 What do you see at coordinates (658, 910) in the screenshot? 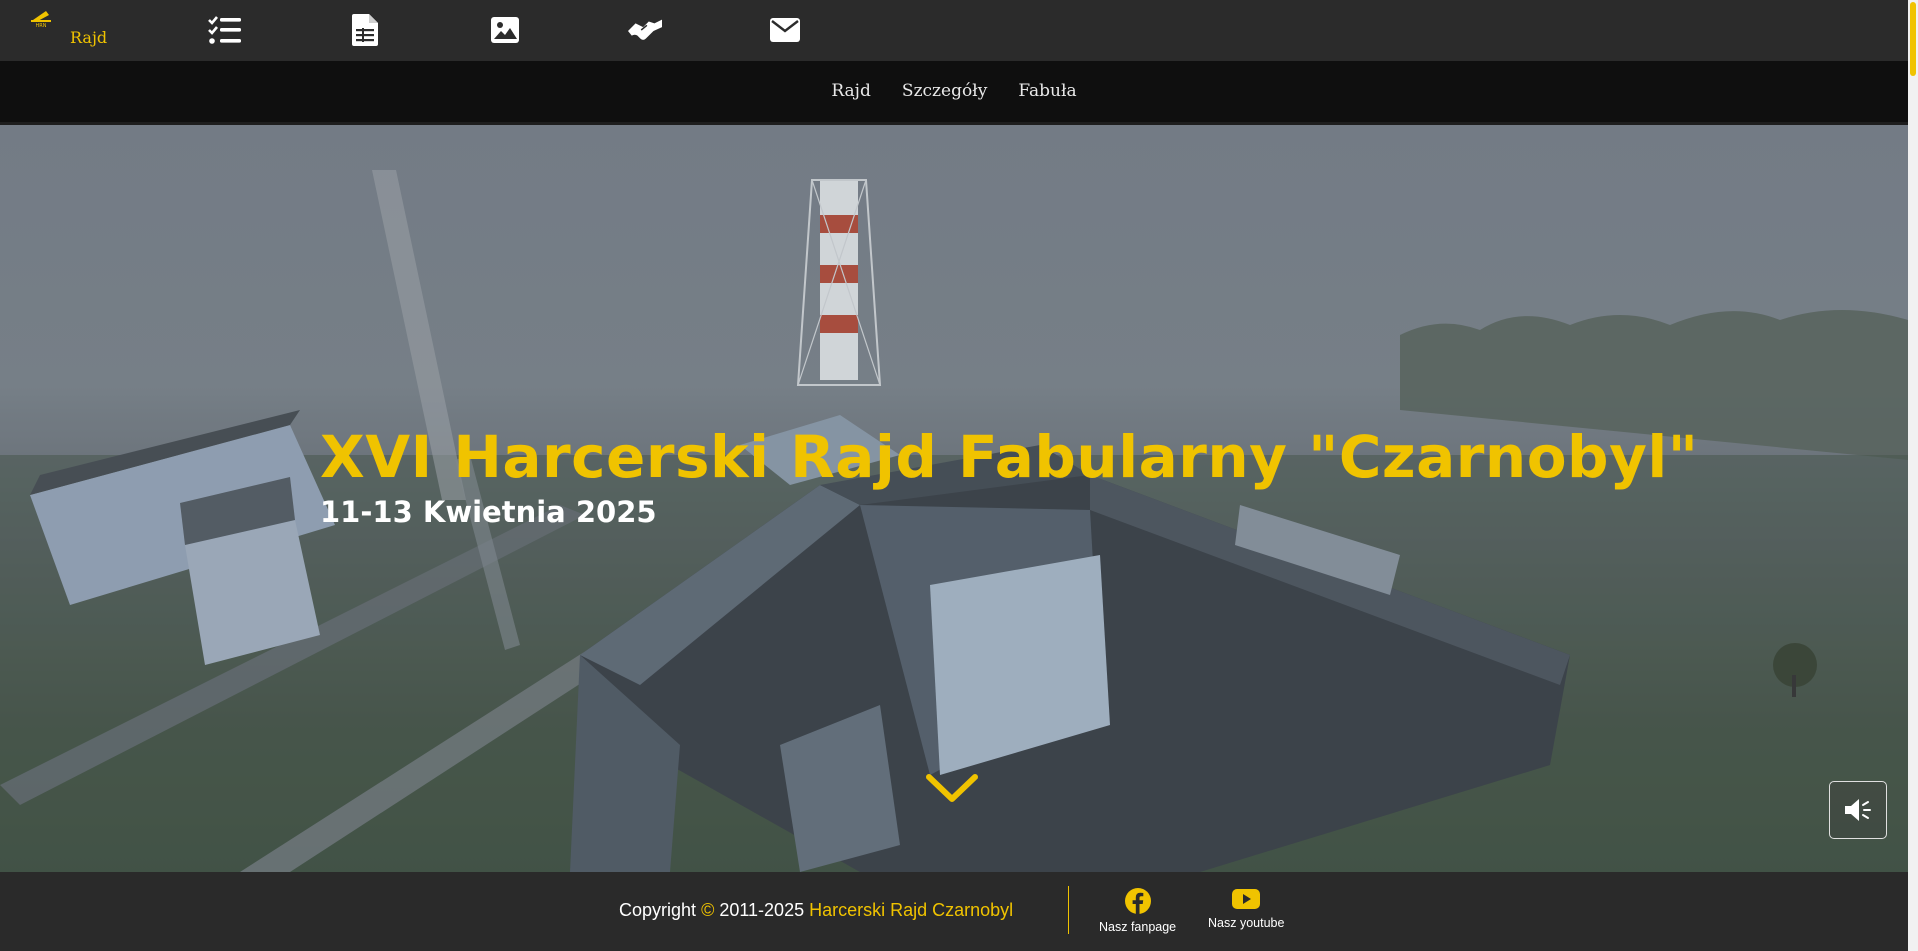
I see `copyright-prefix: Copyright` at bounding box center [658, 910].